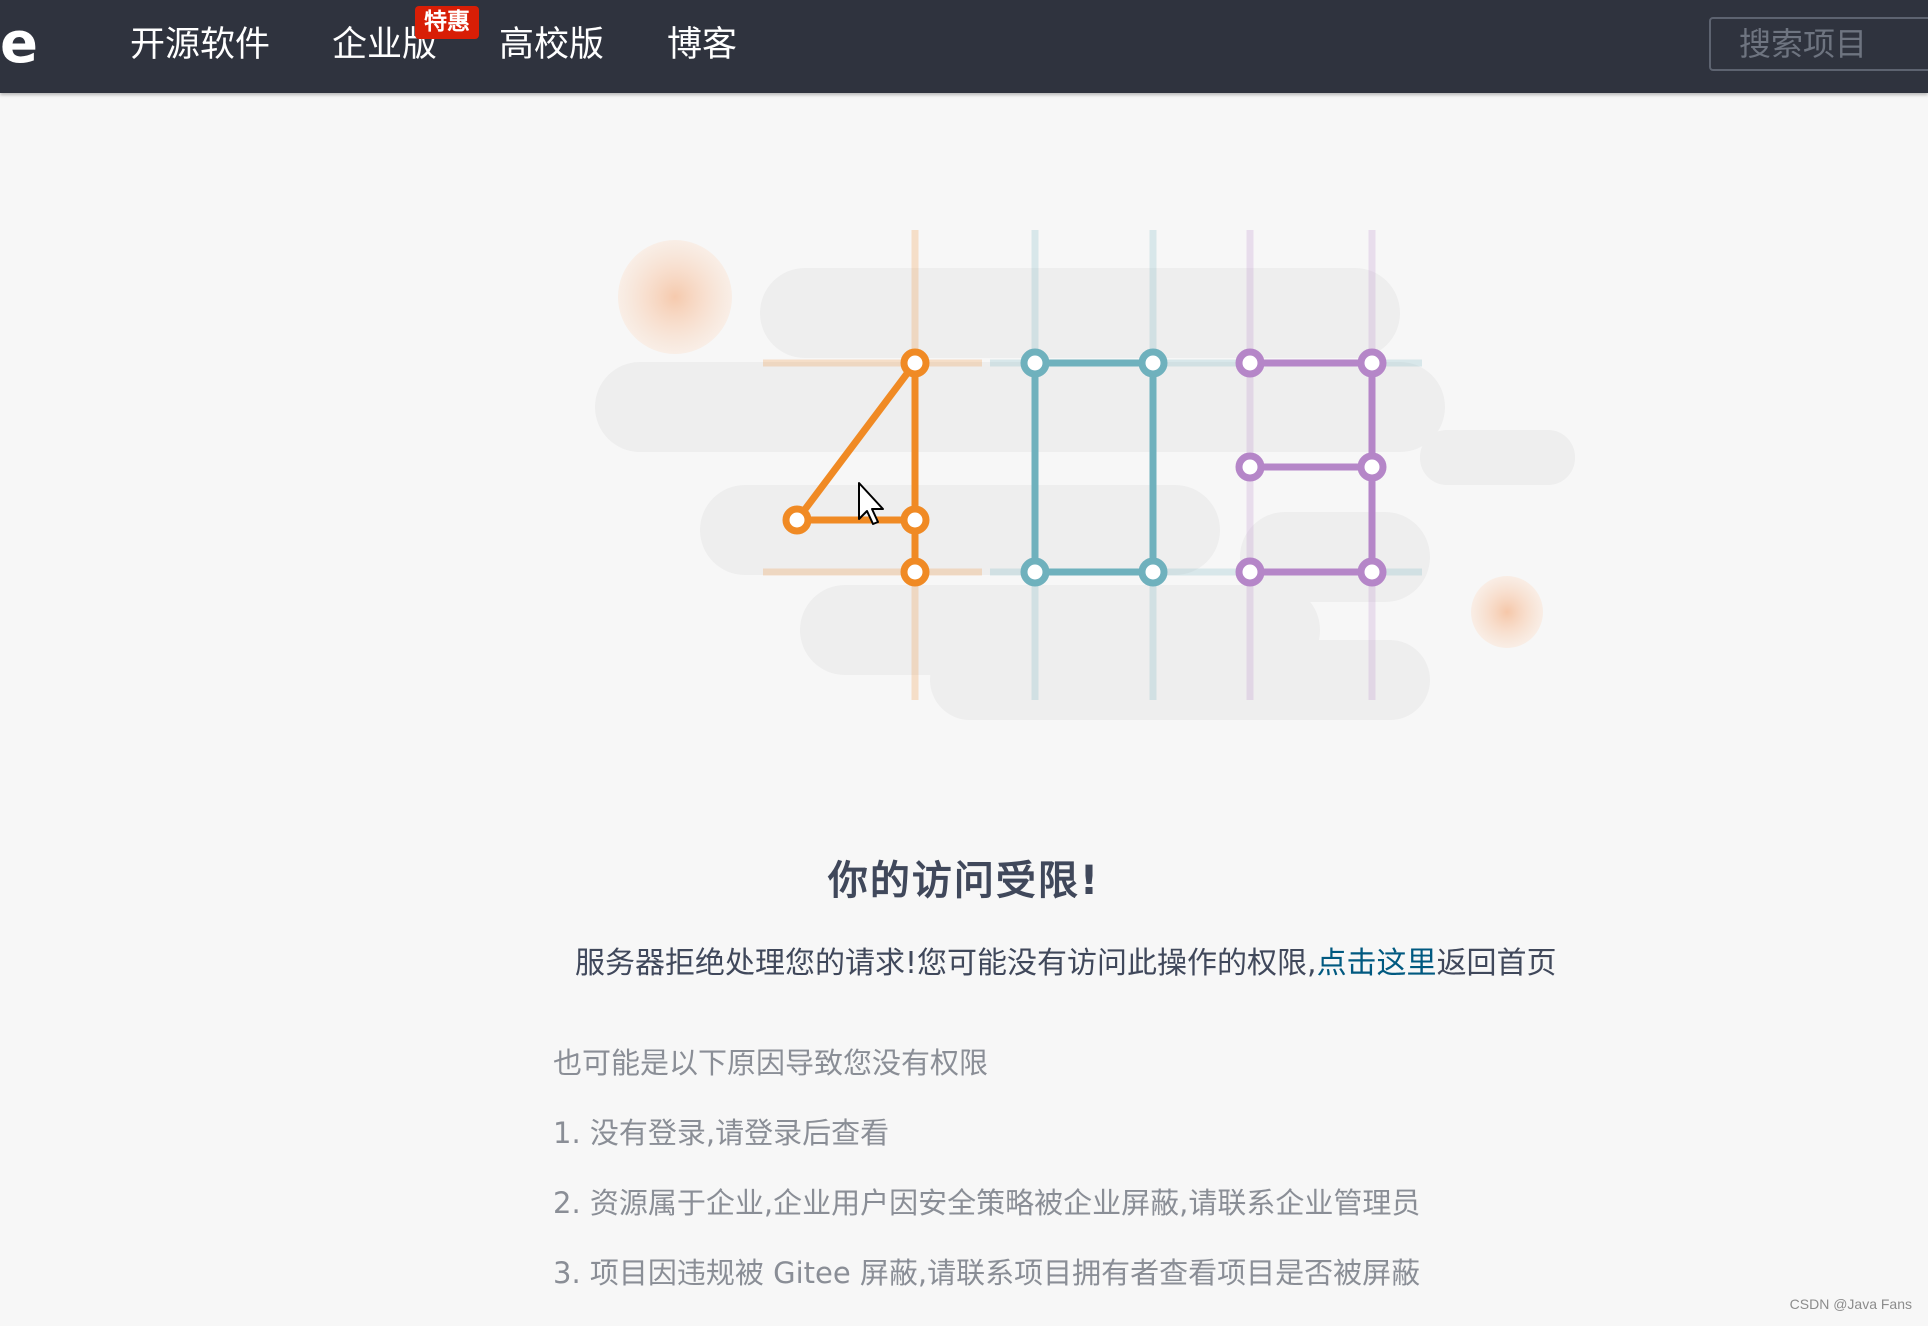 Image resolution: width=1928 pixels, height=1326 pixels. What do you see at coordinates (721, 1133) in the screenshot?
I see `list-item: 1. 没有登录,请登录后查看` at bounding box center [721, 1133].